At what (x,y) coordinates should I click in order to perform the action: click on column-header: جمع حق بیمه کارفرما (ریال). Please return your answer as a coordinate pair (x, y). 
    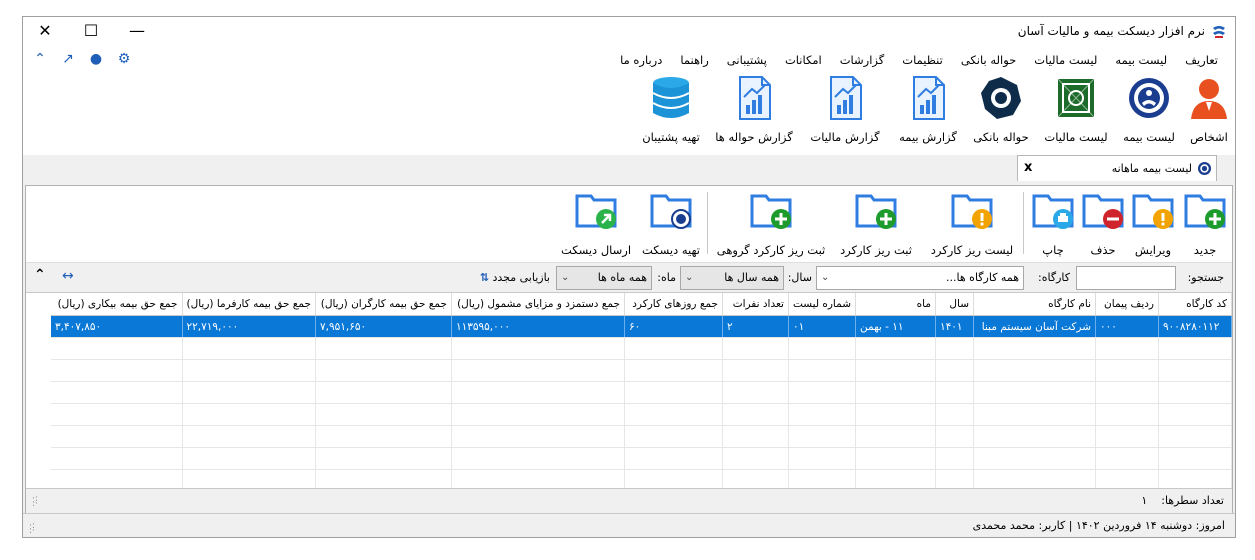
    Looking at the image, I should click on (249, 304).